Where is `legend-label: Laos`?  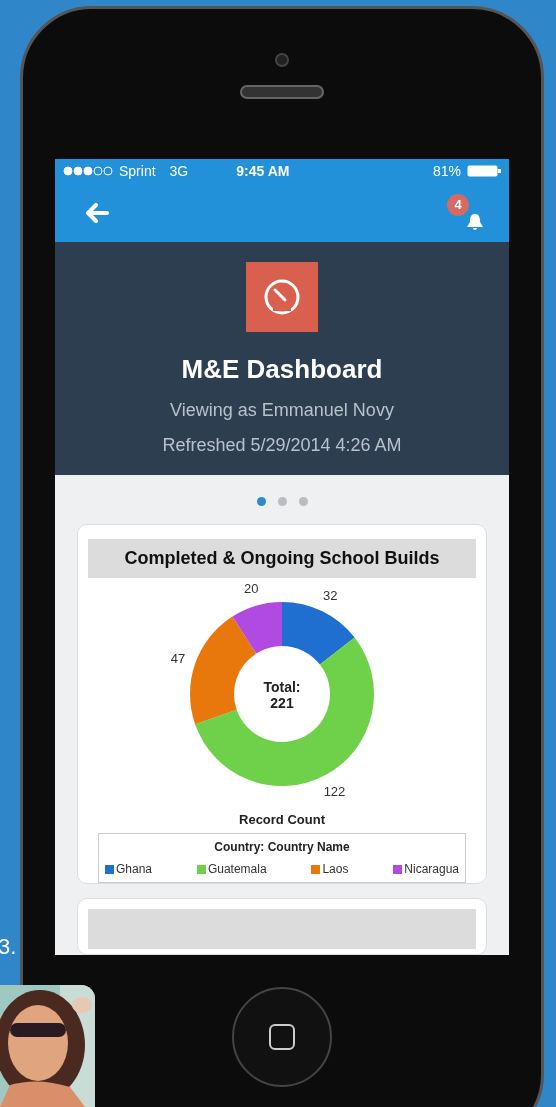
legend-label: Laos is located at coordinates (335, 870).